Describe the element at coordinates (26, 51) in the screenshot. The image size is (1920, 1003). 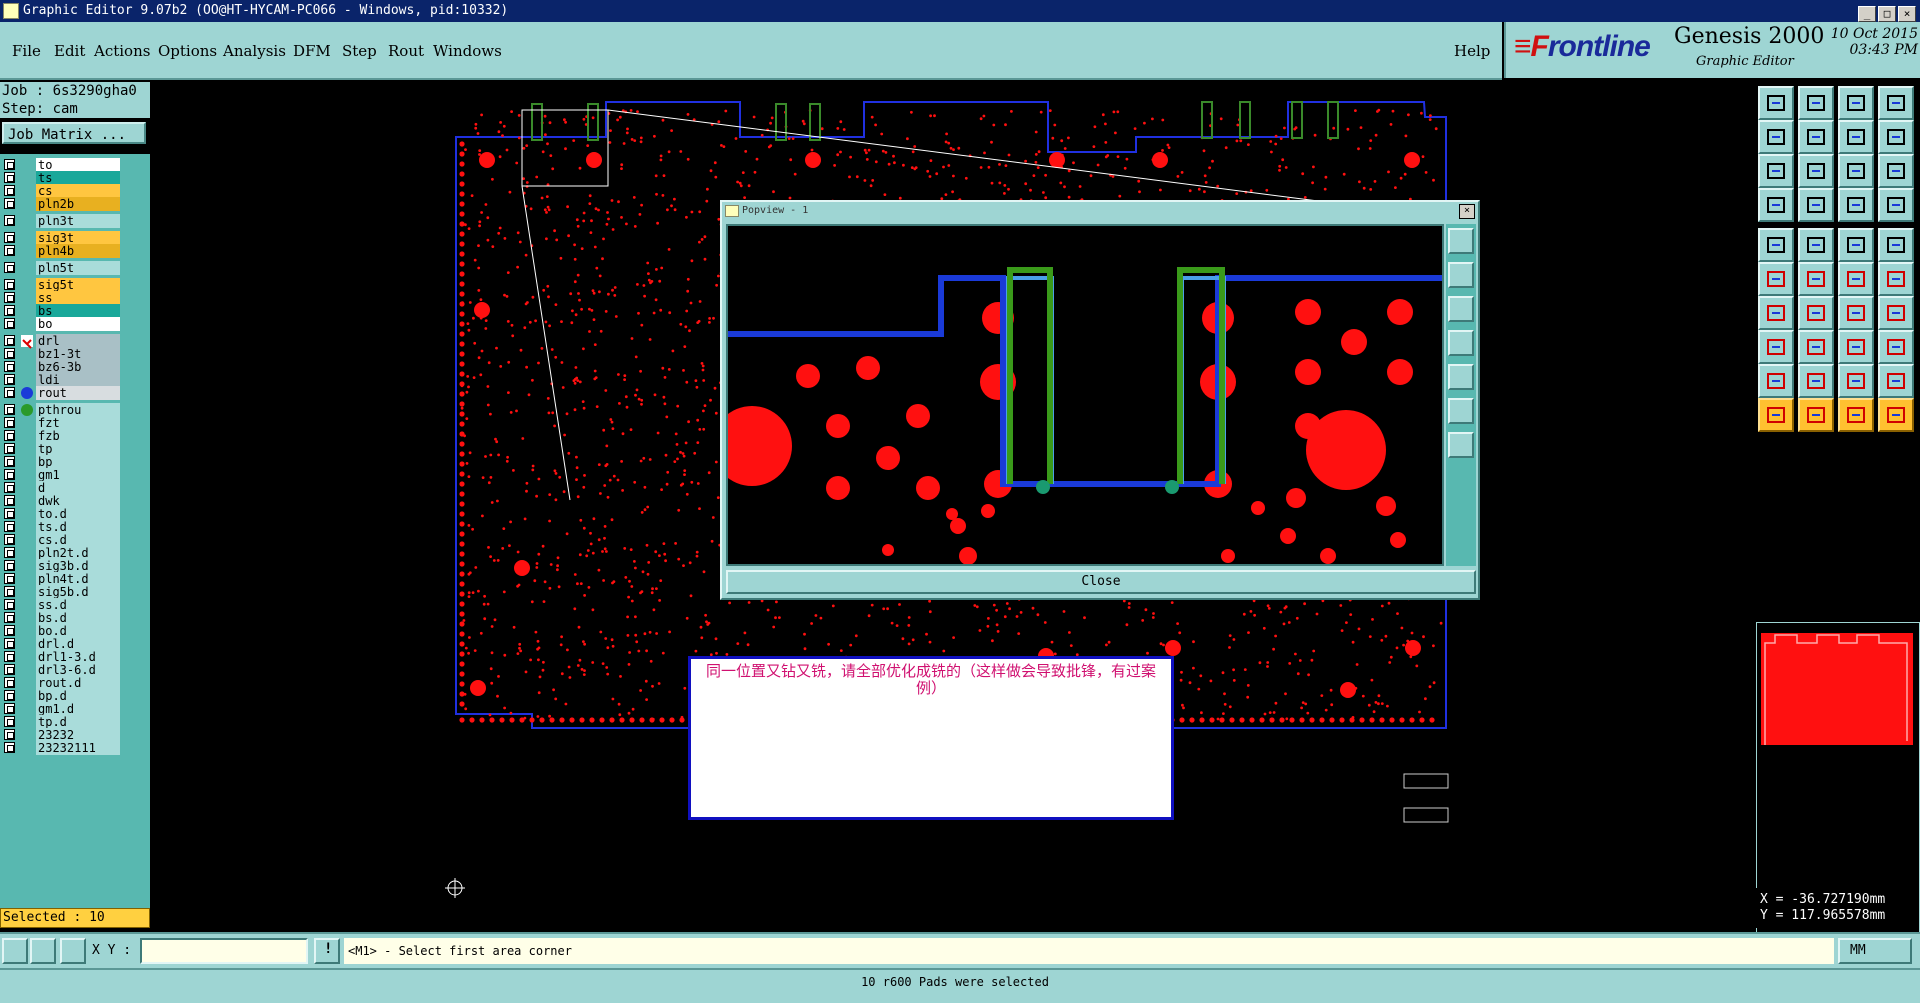
I see `menu-file: File` at that location.